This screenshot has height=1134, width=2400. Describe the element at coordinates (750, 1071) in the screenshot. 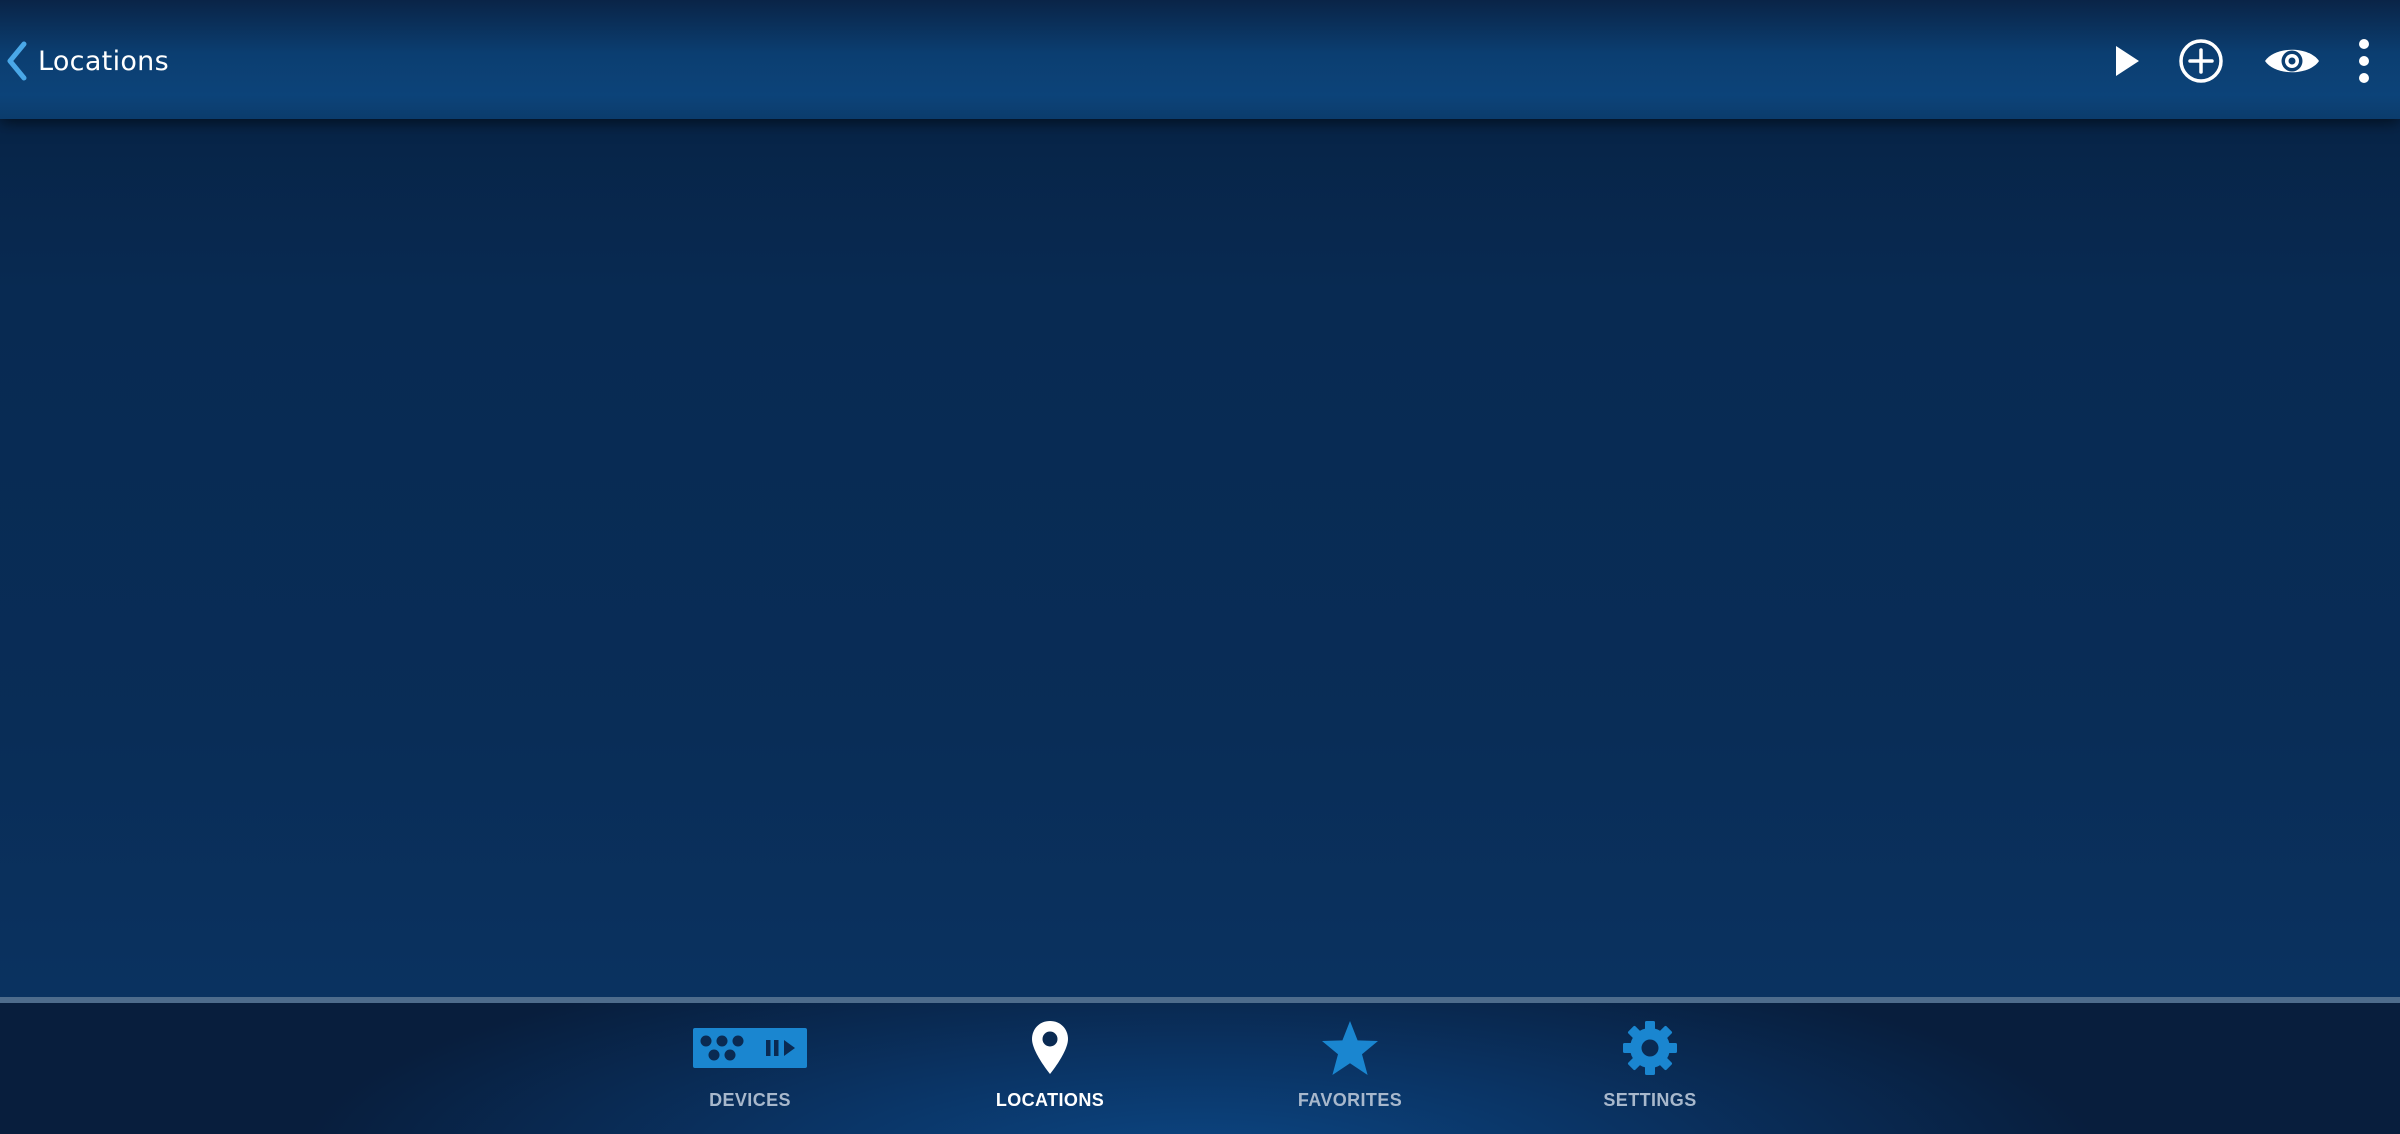

I see `tab-devices: DEVICES` at that location.